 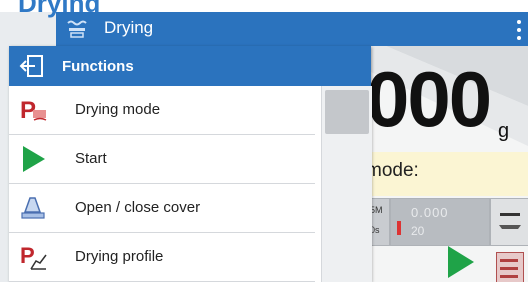 What do you see at coordinates (27, 255) in the screenshot?
I see `svg-text: P` at bounding box center [27, 255].